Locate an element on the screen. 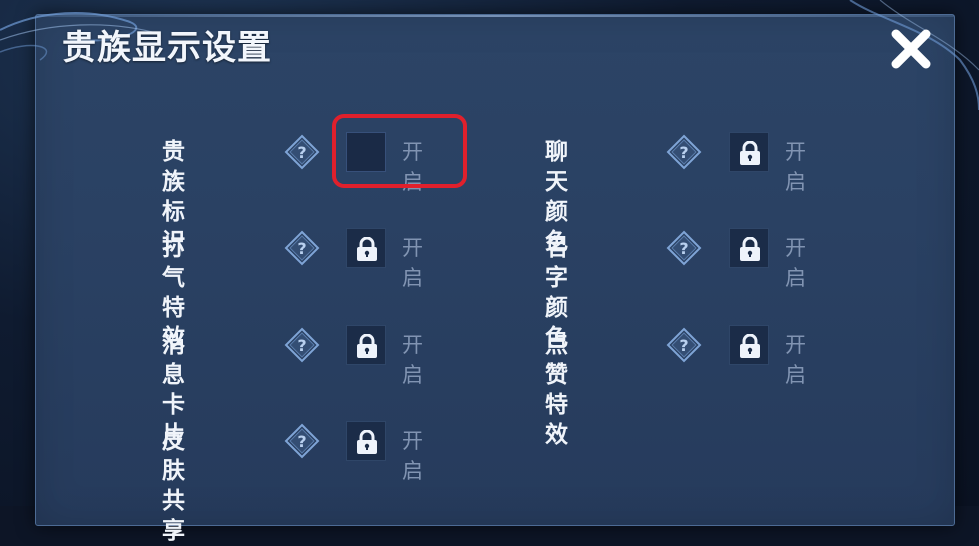 Image resolution: width=979 pixels, height=546 pixels. close-icon is located at coordinates (911, 49).